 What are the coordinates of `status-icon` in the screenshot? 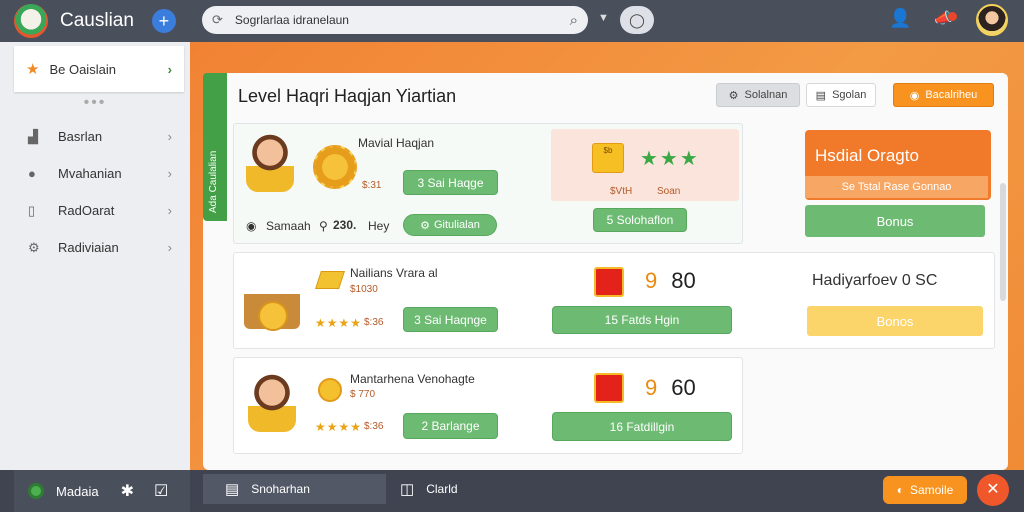 It's located at (36, 491).